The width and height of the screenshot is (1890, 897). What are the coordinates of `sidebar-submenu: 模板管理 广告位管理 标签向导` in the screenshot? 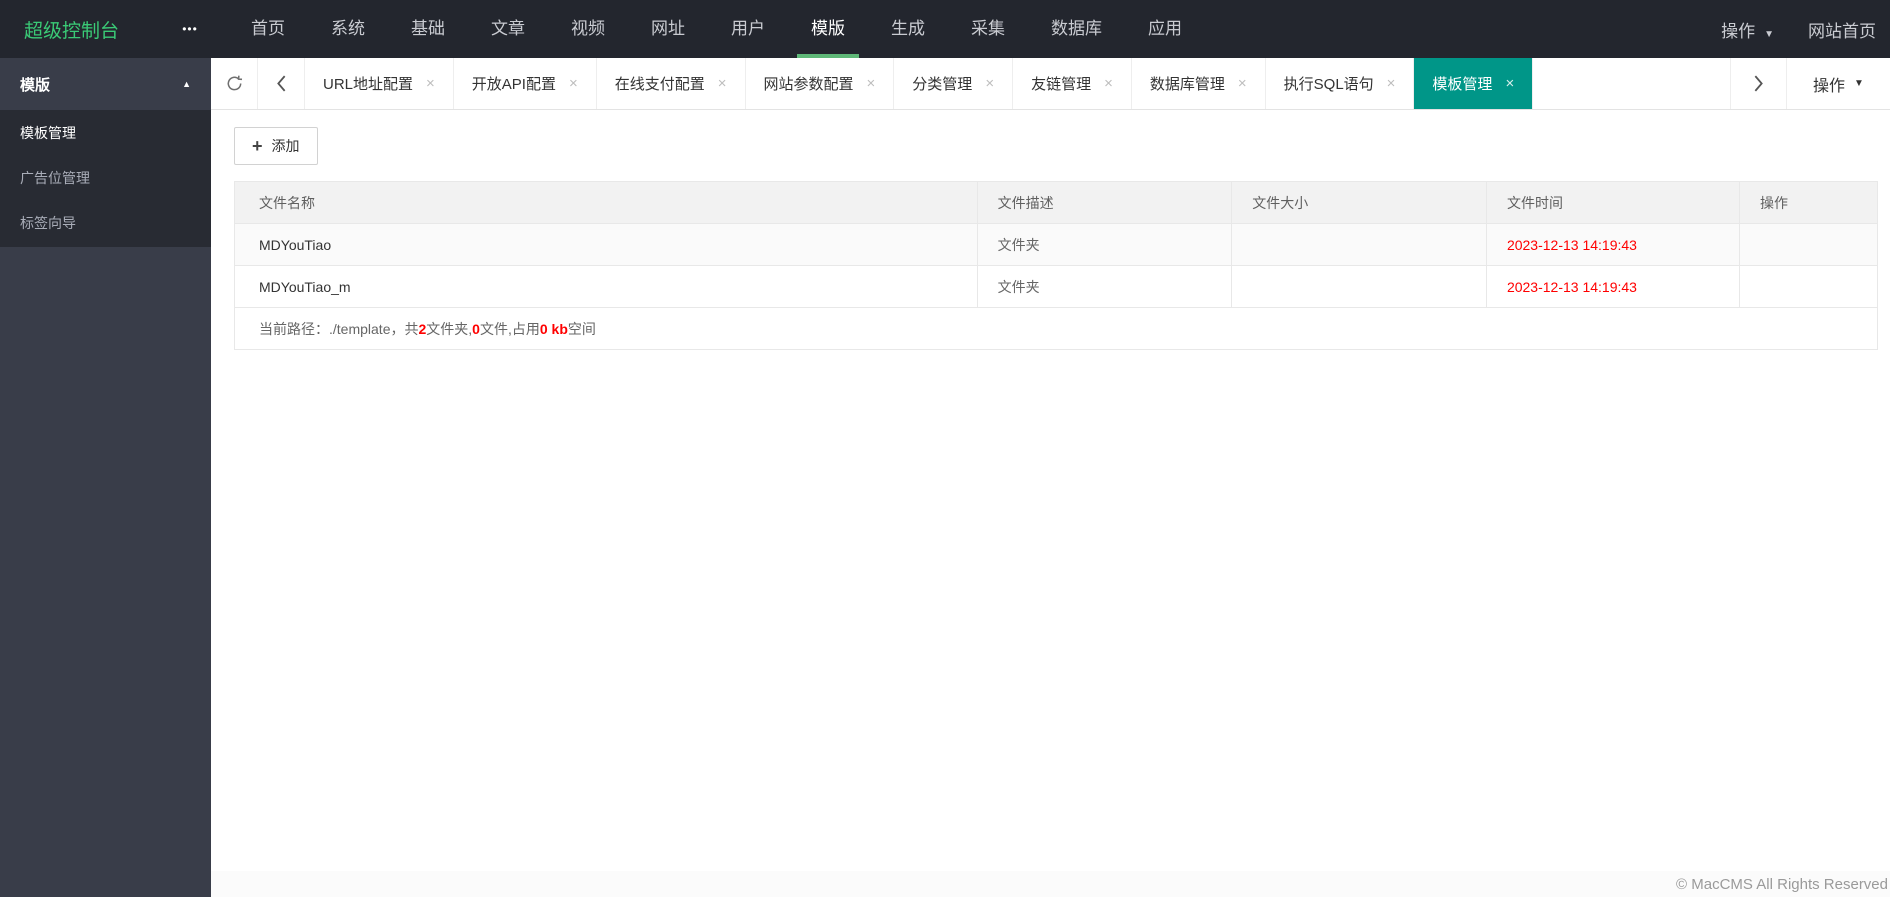 It's located at (105, 178).